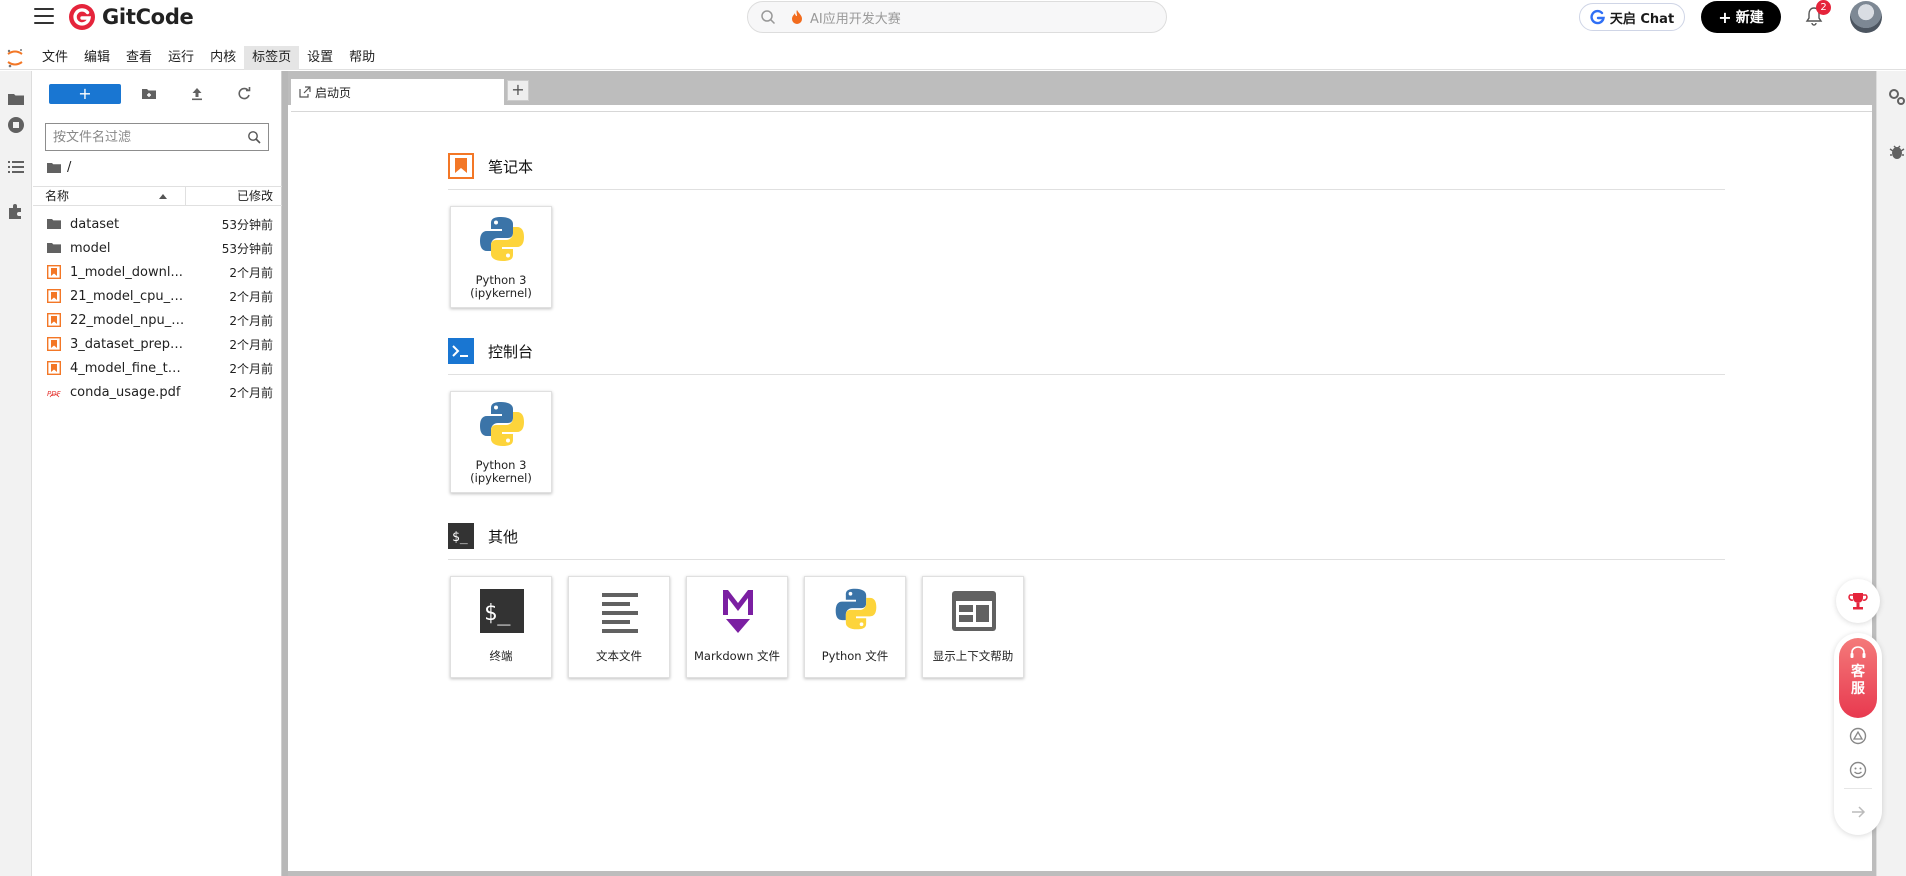  Describe the element at coordinates (1866, 17) in the screenshot. I see `avatar` at that location.